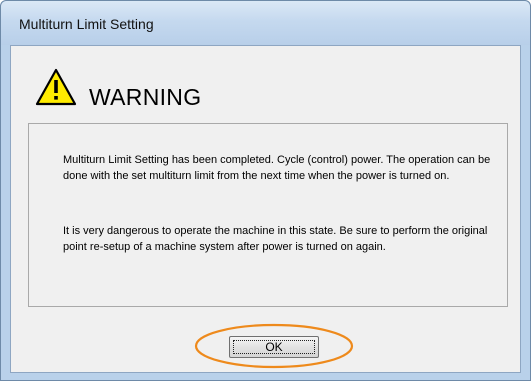 The height and width of the screenshot is (381, 531). Describe the element at coordinates (56, 87) in the screenshot. I see `warning-triangle-icon` at that location.